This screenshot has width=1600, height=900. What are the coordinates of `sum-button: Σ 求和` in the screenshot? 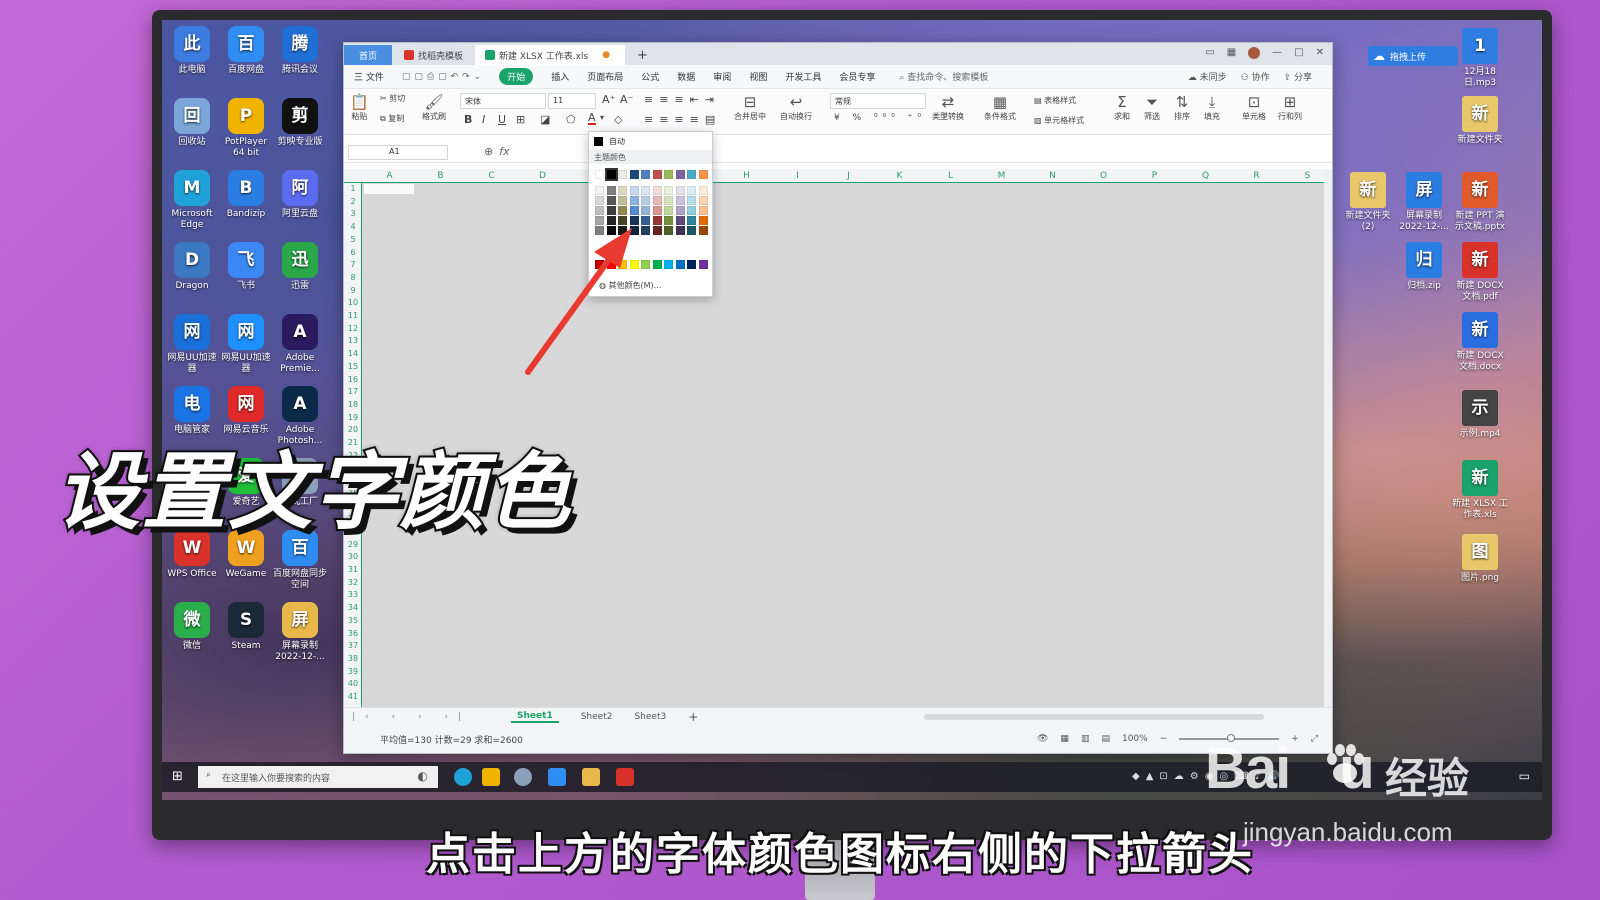 It's located at (1122, 107).